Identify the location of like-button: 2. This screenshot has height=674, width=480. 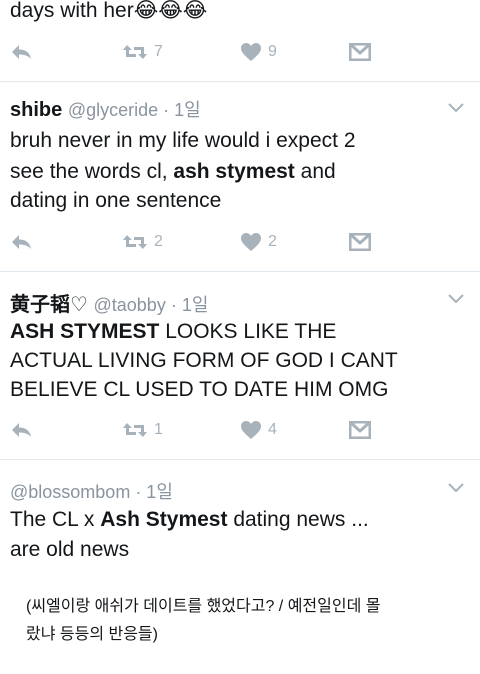
(258, 242).